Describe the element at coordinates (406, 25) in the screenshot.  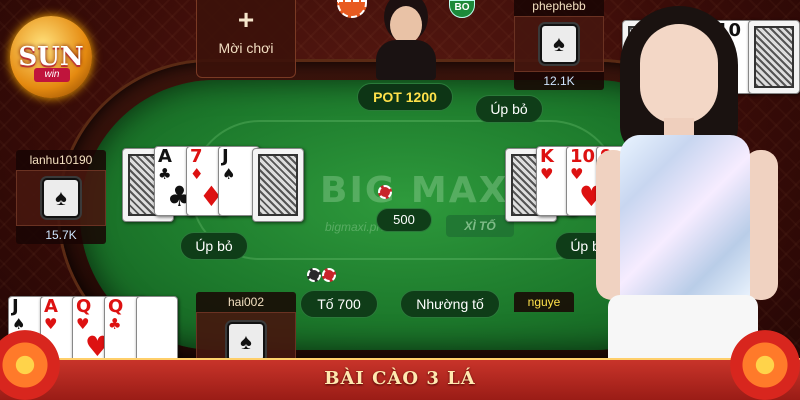
I see `dealer-head` at that location.